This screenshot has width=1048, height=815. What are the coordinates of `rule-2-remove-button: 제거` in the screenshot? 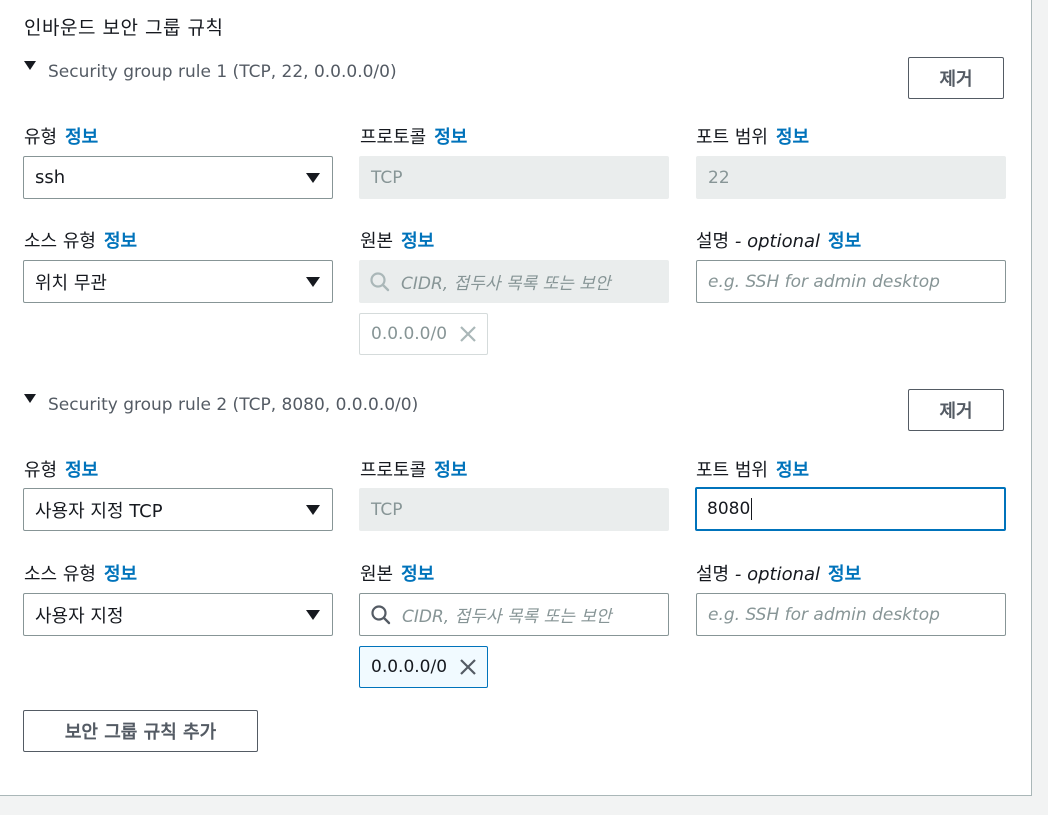 It's located at (956, 410).